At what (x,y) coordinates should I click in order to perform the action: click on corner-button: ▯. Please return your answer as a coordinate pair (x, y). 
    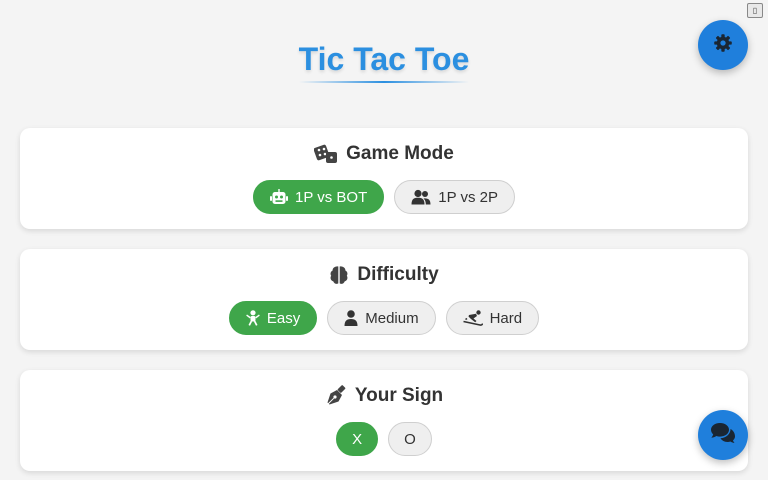
    Looking at the image, I should click on (755, 10).